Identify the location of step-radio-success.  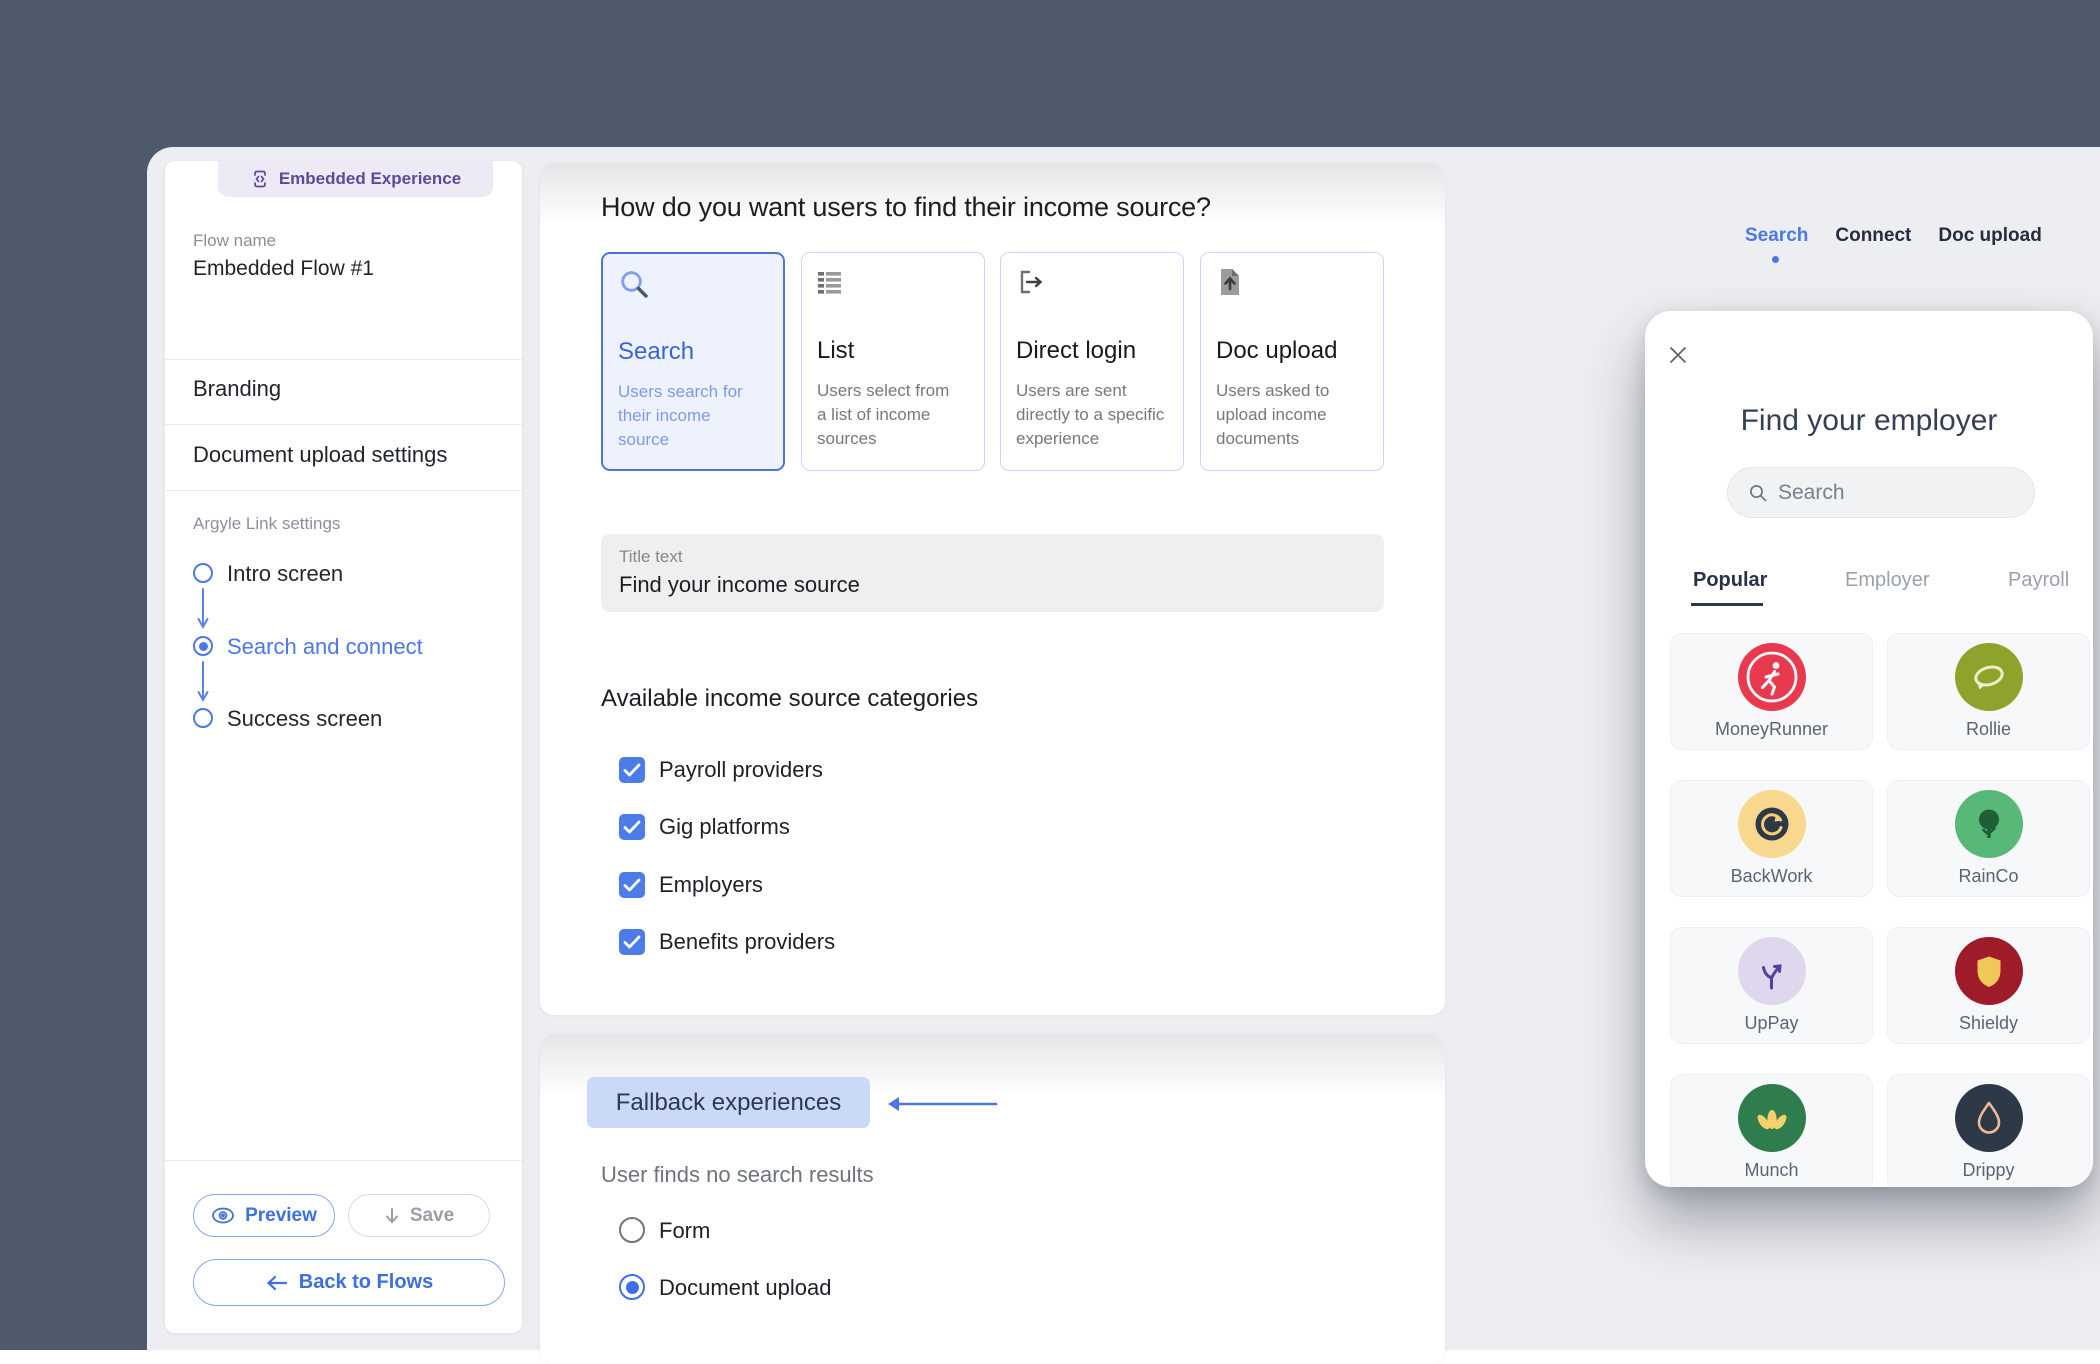
(203, 718).